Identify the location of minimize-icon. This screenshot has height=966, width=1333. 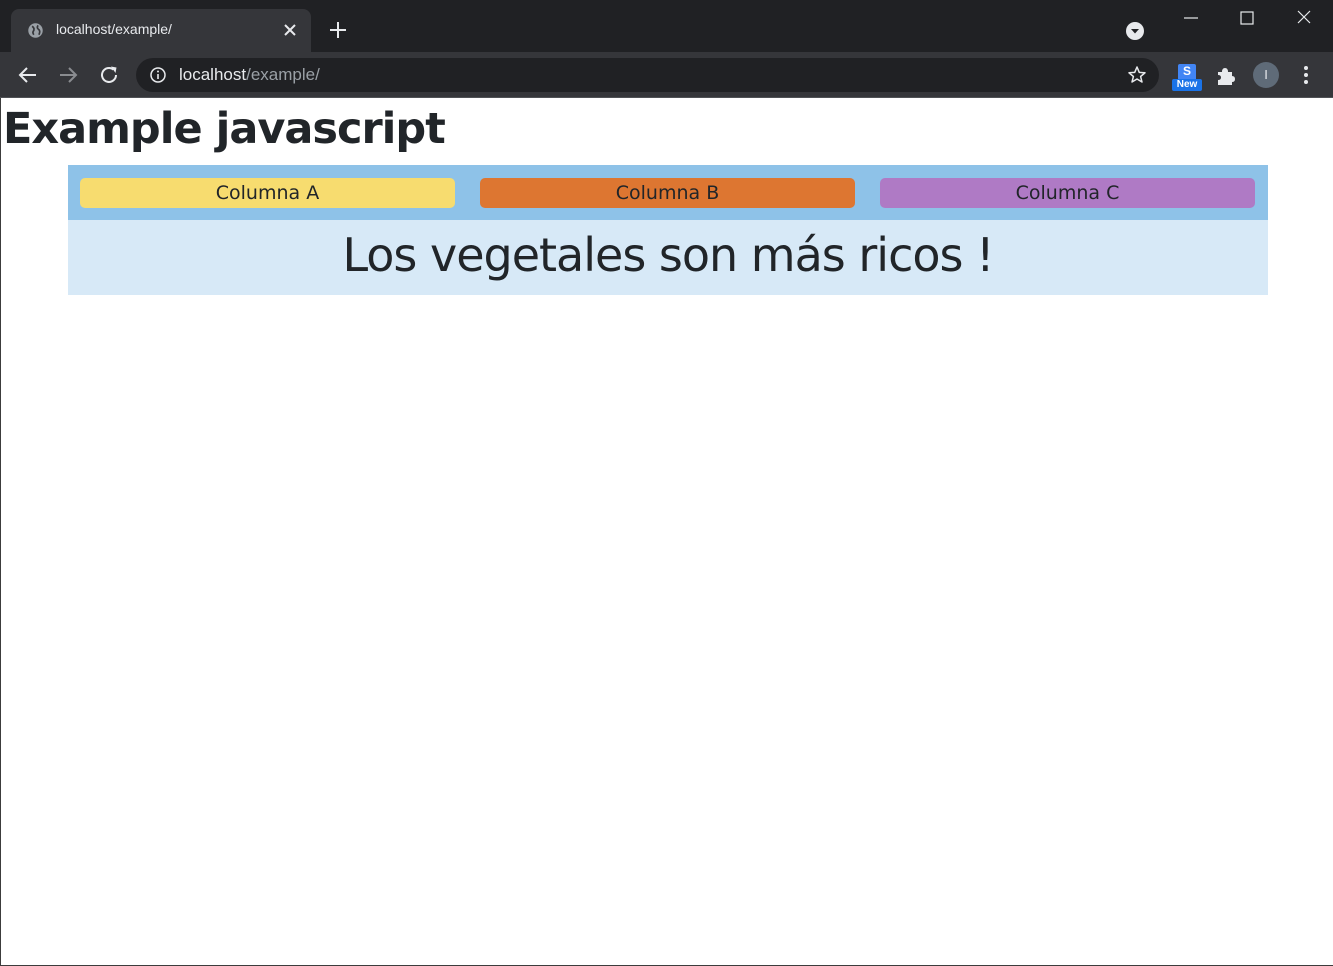
(1191, 18).